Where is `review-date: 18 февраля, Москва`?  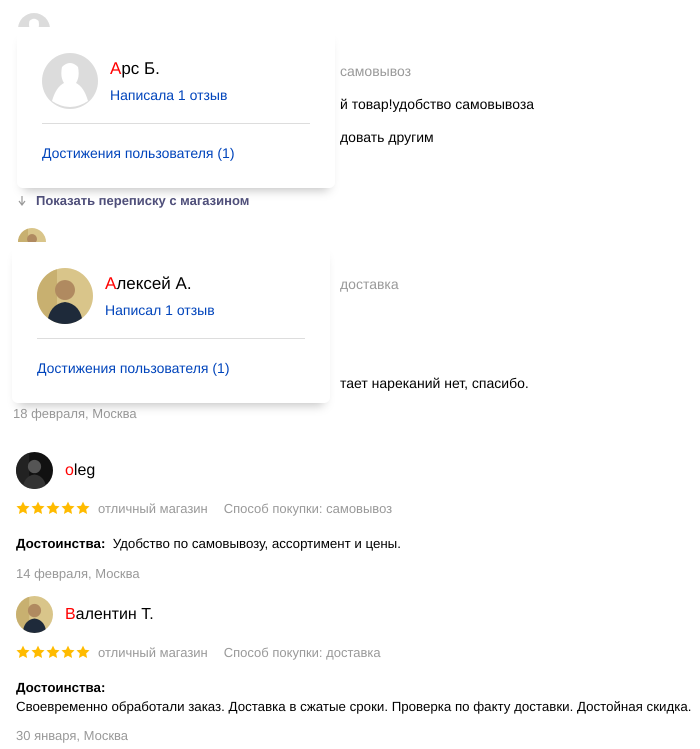 review-date: 18 февраля, Москва is located at coordinates (75, 414).